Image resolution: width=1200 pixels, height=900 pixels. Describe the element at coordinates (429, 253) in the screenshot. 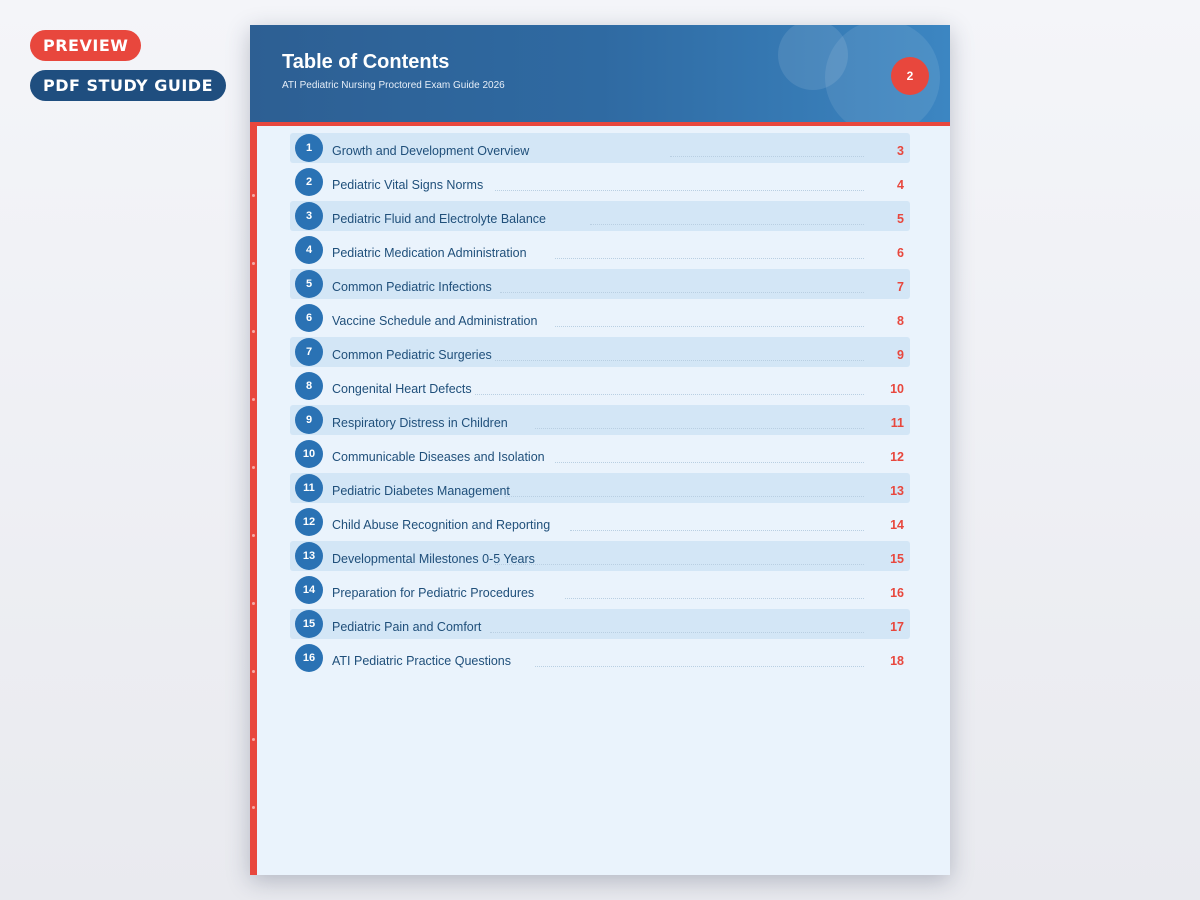

I see `toc-entry-title: Pediatric Medication Administration` at that location.